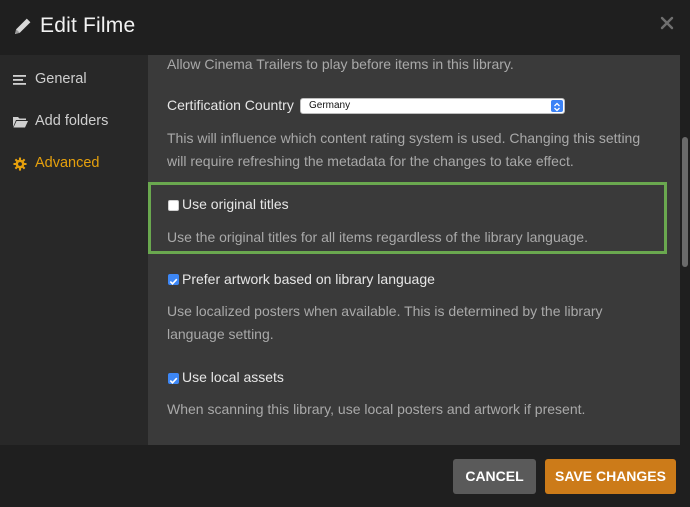 The width and height of the screenshot is (690, 507). I want to click on use-local-assets-label: Use local assets, so click(233, 377).